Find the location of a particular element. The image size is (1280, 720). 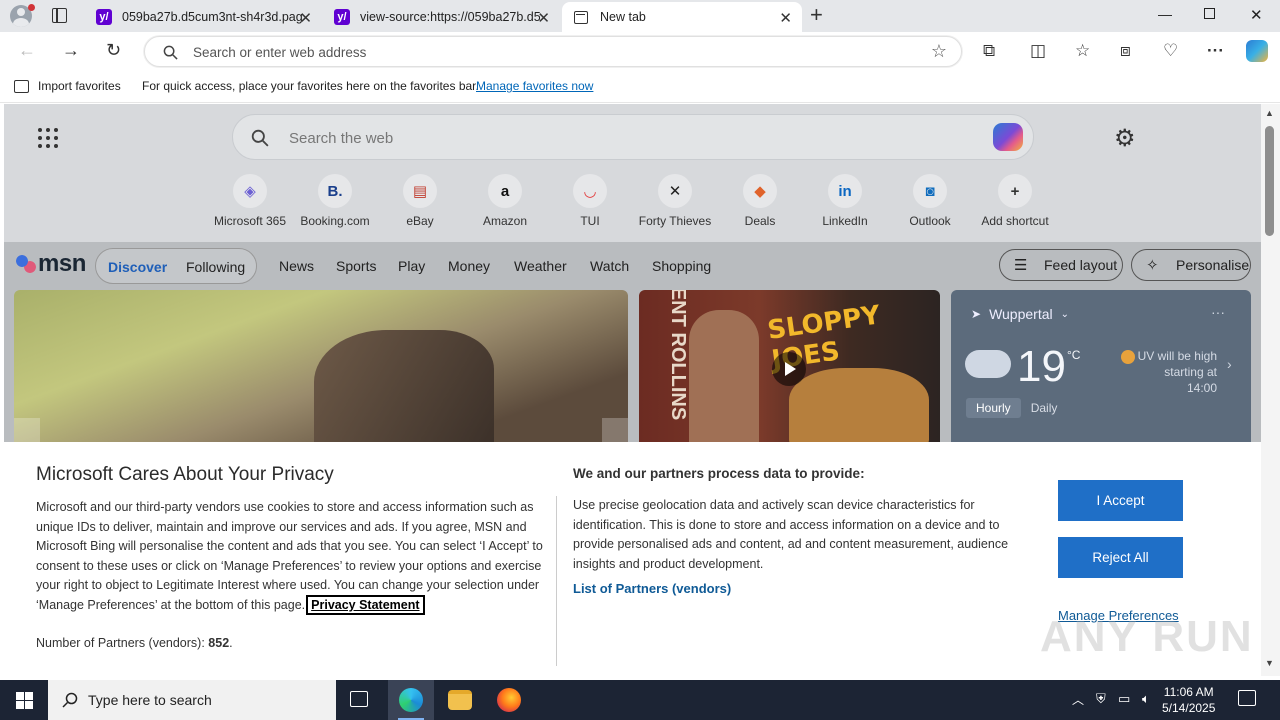

notifications-icon is located at coordinates (1247, 698).